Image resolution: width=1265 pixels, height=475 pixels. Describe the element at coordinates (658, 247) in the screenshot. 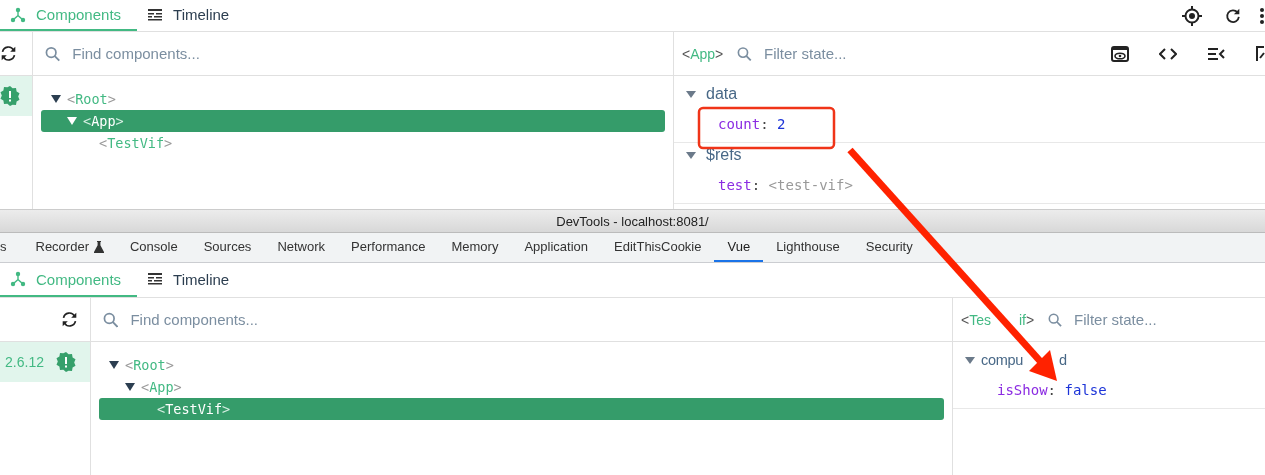

I see `devtools-tab: EditThisCookie` at that location.